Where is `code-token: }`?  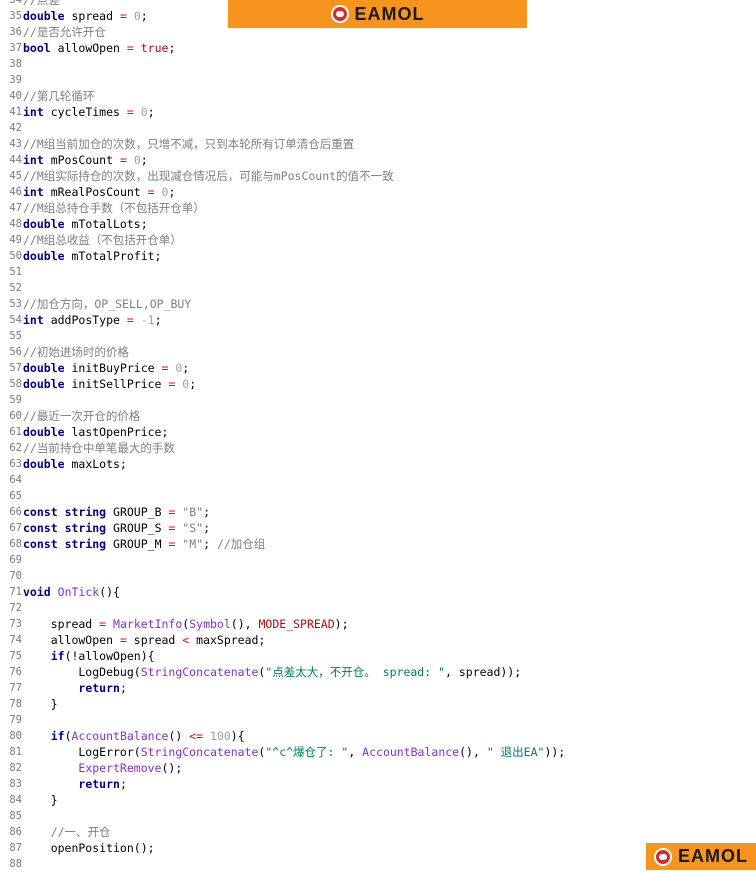 code-token: } is located at coordinates (40, 800).